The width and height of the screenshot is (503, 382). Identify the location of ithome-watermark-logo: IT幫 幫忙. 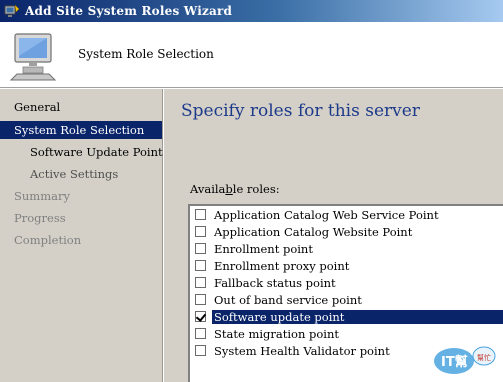
(465, 360).